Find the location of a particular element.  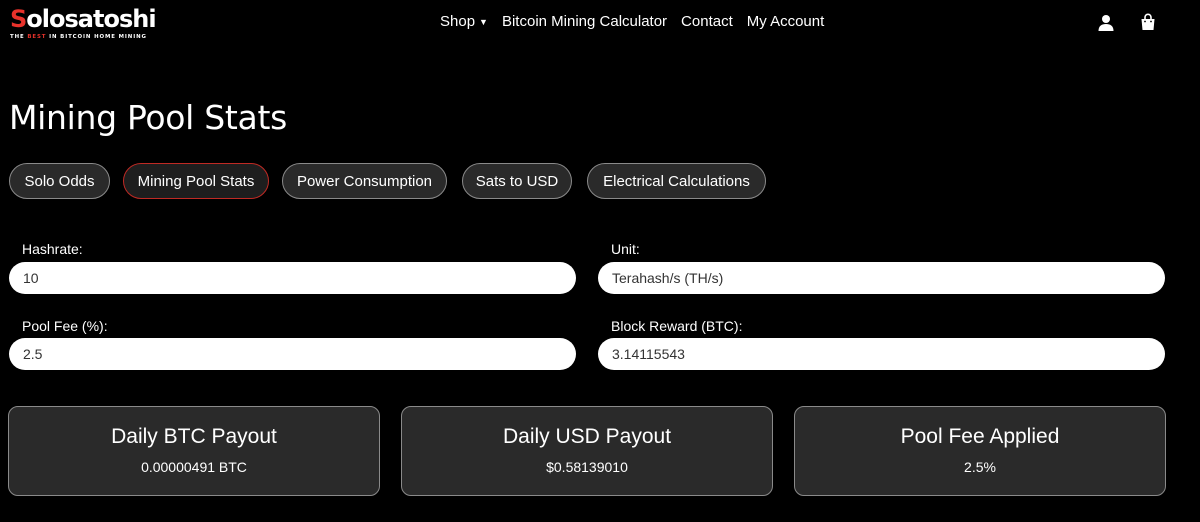

card-value: 0.00000491 BTC is located at coordinates (194, 467).